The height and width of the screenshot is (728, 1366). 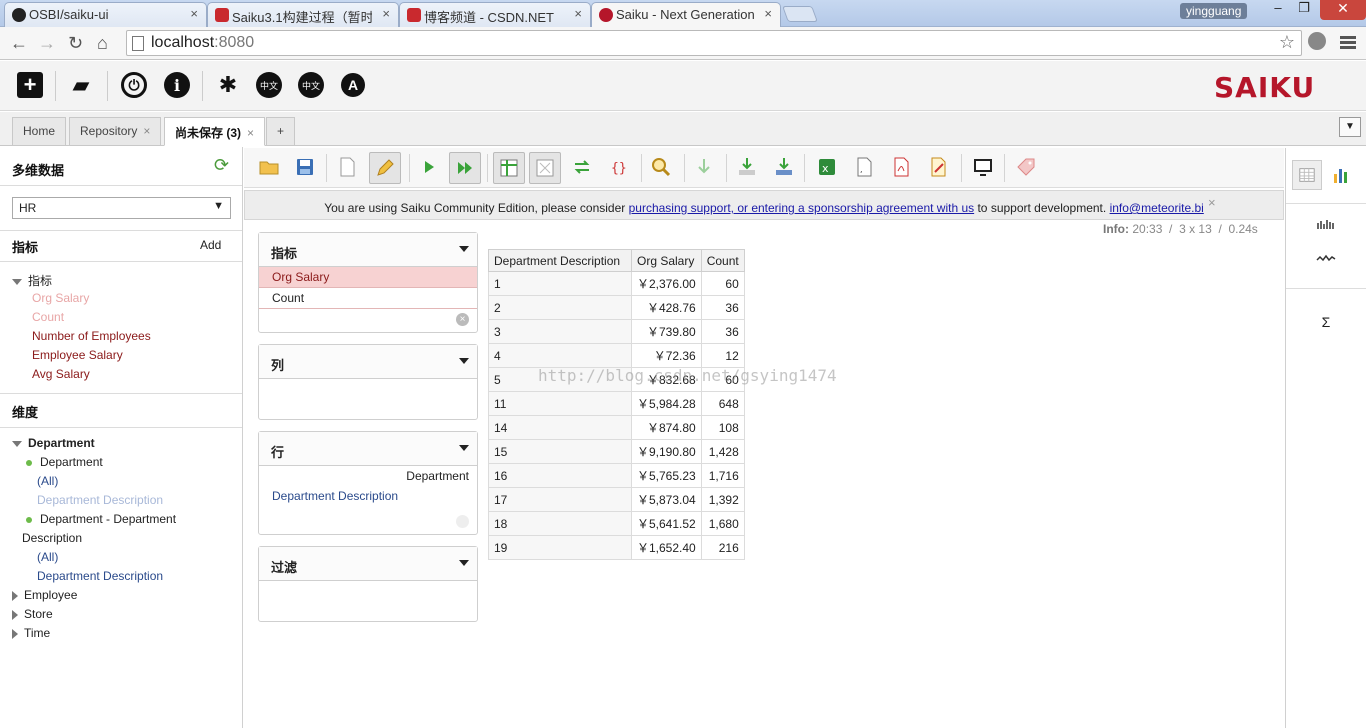 What do you see at coordinates (560, 523) in the screenshot?
I see `row-header-cell: 18` at bounding box center [560, 523].